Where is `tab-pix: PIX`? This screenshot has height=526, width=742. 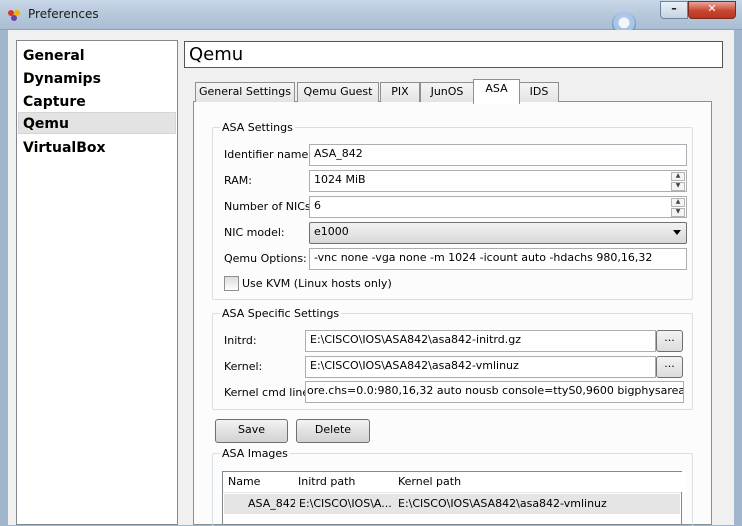
tab-pix: PIX is located at coordinates (400, 92).